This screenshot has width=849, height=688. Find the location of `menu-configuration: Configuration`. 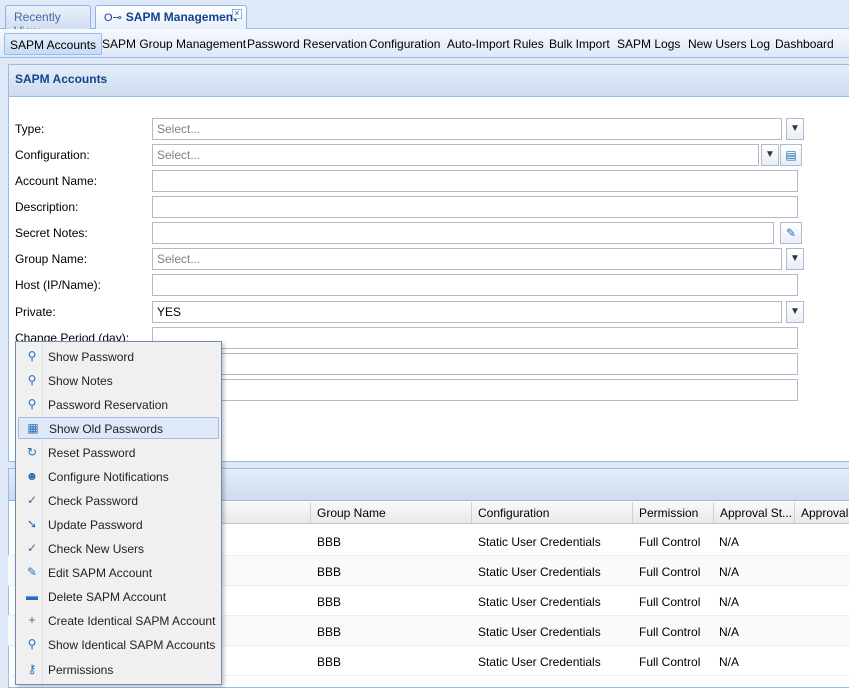

menu-configuration: Configuration is located at coordinates (404, 44).